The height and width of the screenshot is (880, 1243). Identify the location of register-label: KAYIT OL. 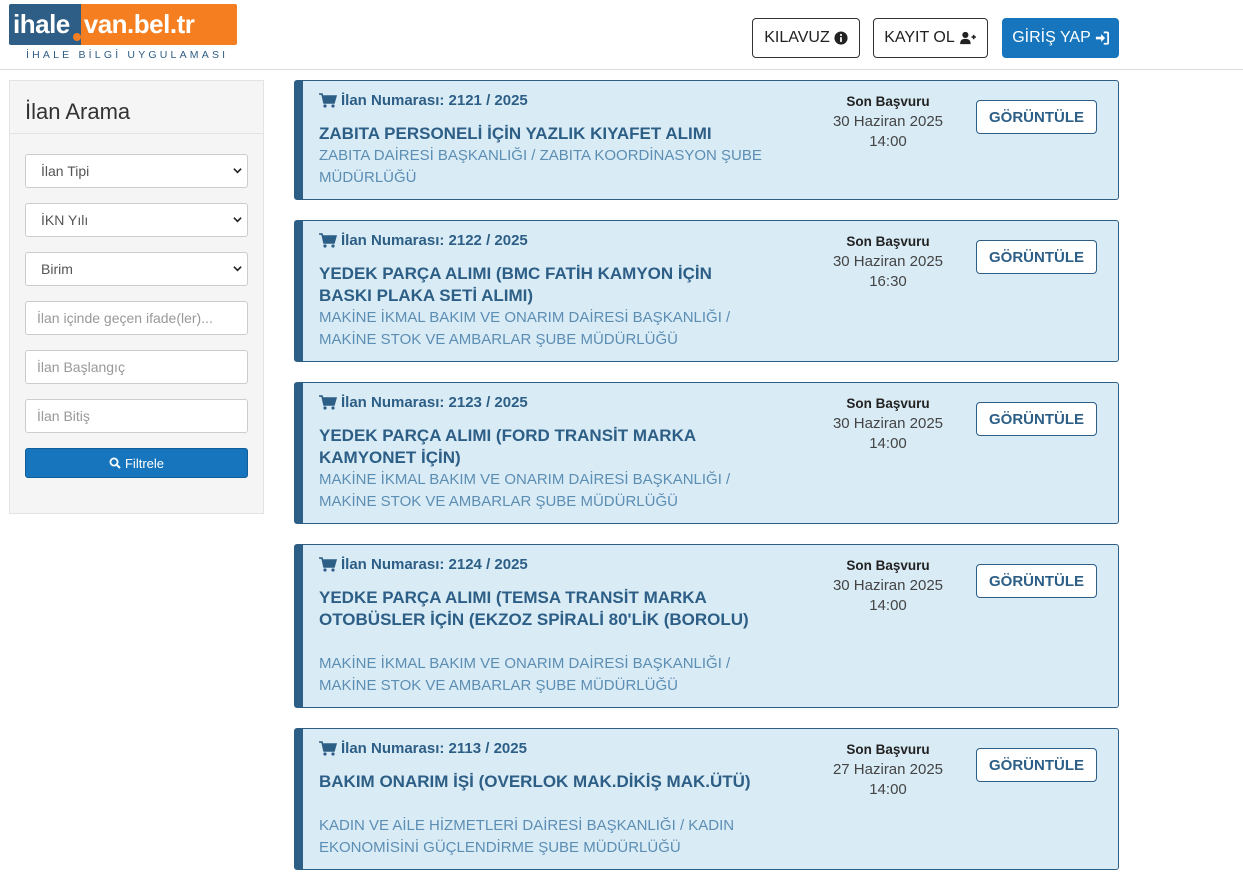
(919, 37).